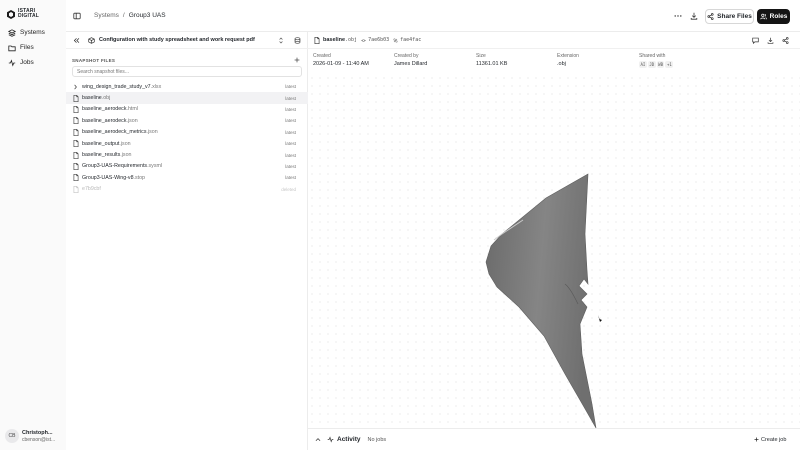 Image resolution: width=800 pixels, height=450 pixels. Describe the element at coordinates (187, 109) in the screenshot. I see `file-row-aerodeck-html: baseline_aerodeck .html latest` at that location.